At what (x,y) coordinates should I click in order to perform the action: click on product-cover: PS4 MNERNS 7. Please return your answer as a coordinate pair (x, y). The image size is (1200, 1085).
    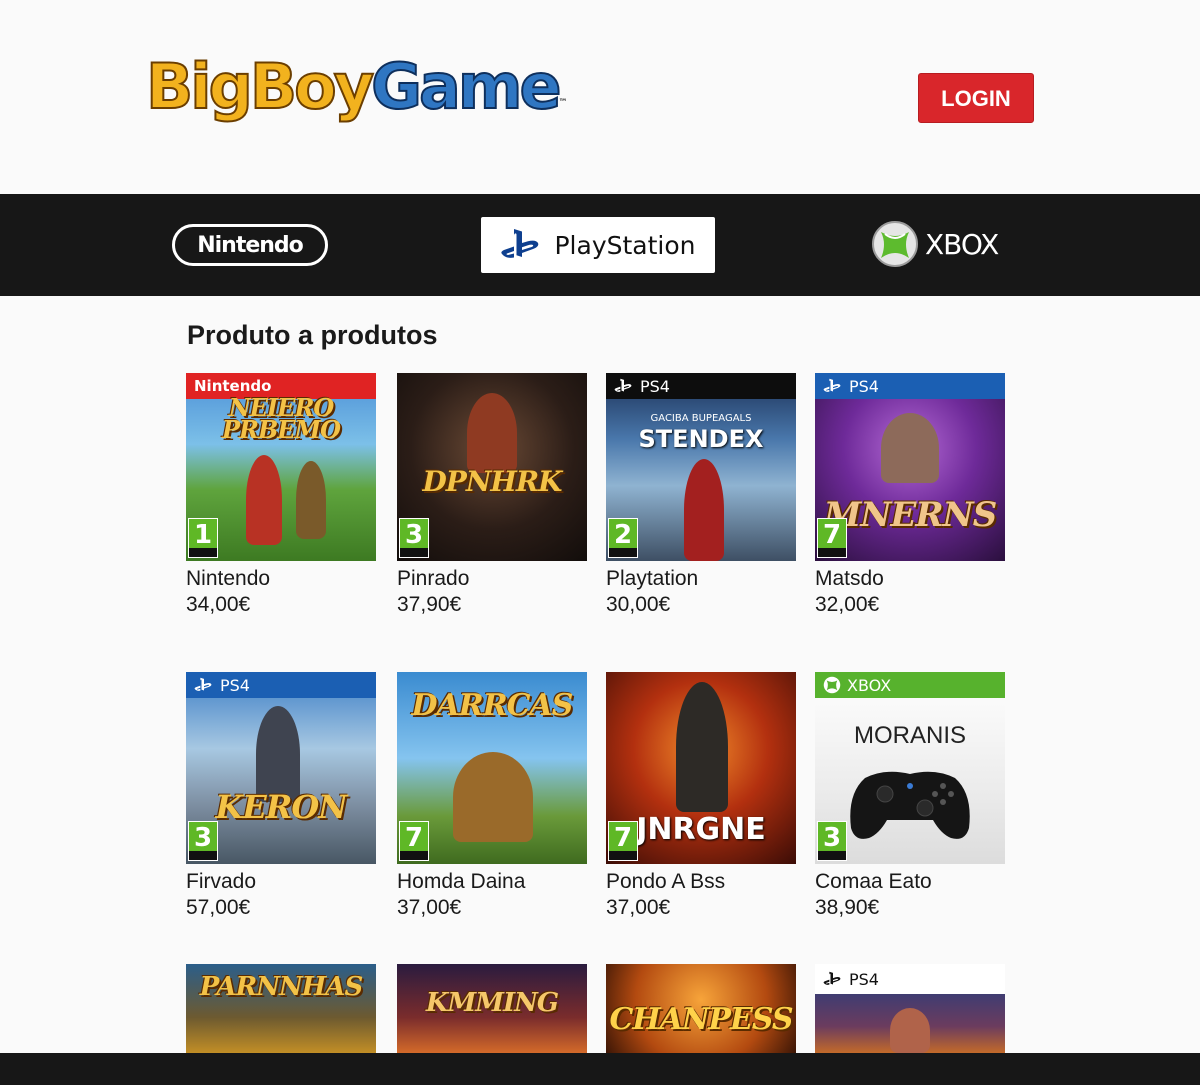
    Looking at the image, I should click on (910, 467).